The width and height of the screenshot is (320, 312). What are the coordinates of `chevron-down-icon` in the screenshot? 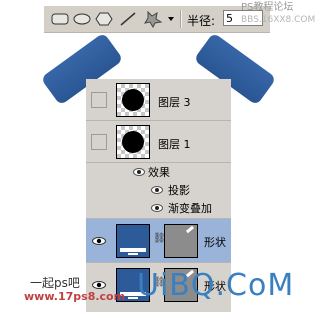 It's located at (171, 19).